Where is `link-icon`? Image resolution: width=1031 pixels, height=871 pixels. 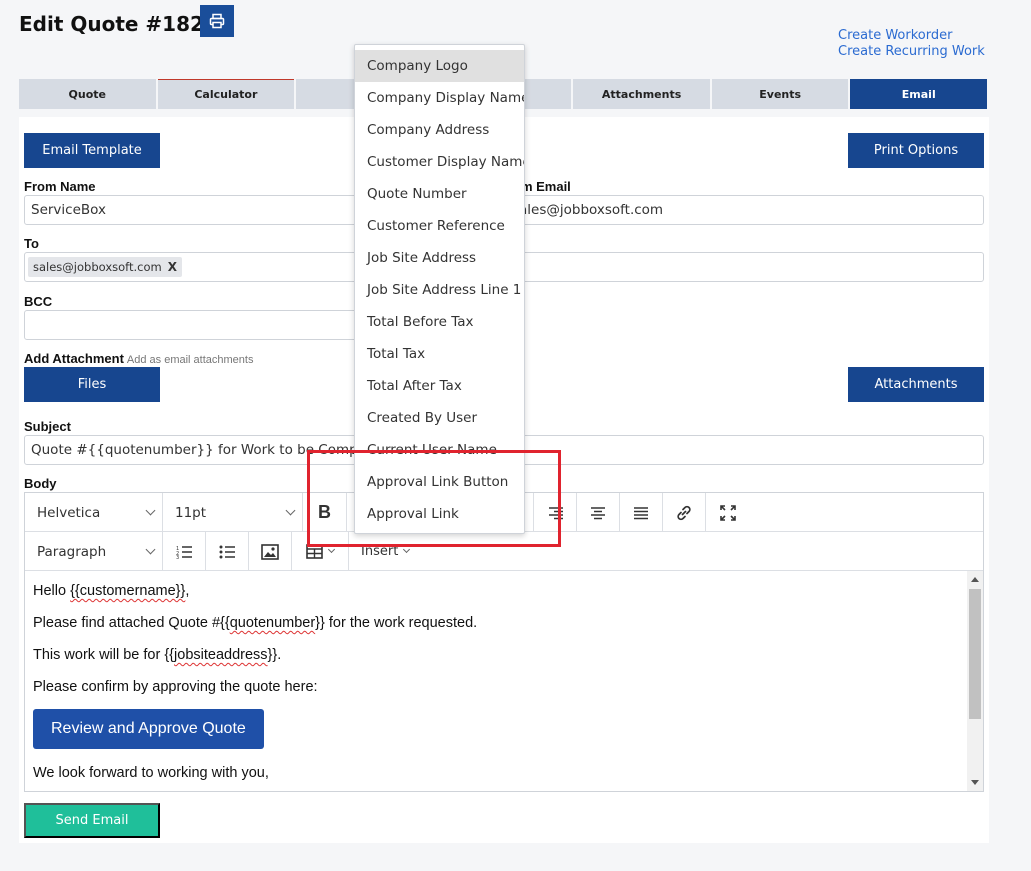 link-icon is located at coordinates (684, 512).